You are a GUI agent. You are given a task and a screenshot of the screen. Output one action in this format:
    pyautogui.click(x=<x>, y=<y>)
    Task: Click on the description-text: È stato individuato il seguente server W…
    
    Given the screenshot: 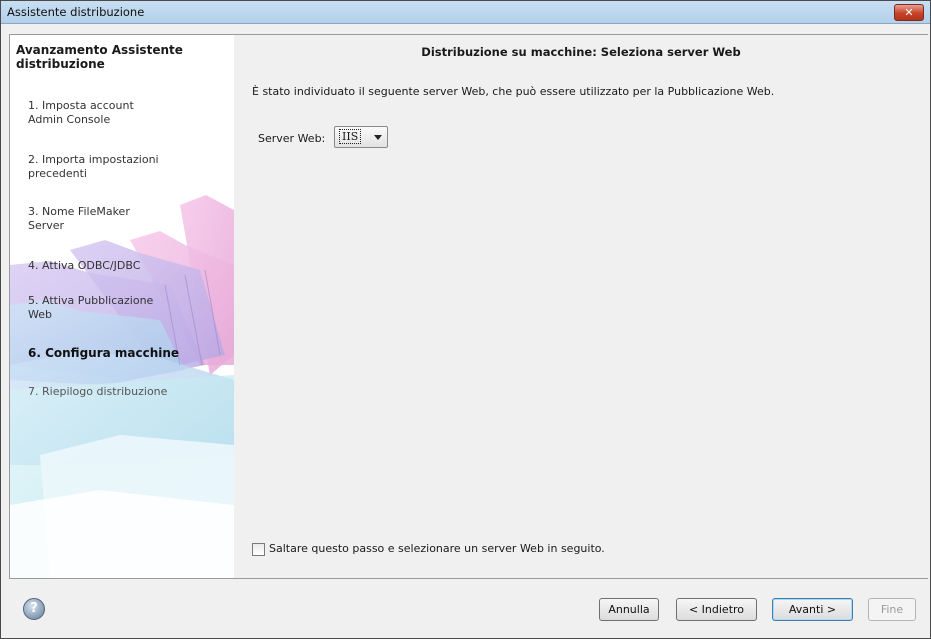 What is the action you would take?
    pyautogui.click(x=513, y=91)
    